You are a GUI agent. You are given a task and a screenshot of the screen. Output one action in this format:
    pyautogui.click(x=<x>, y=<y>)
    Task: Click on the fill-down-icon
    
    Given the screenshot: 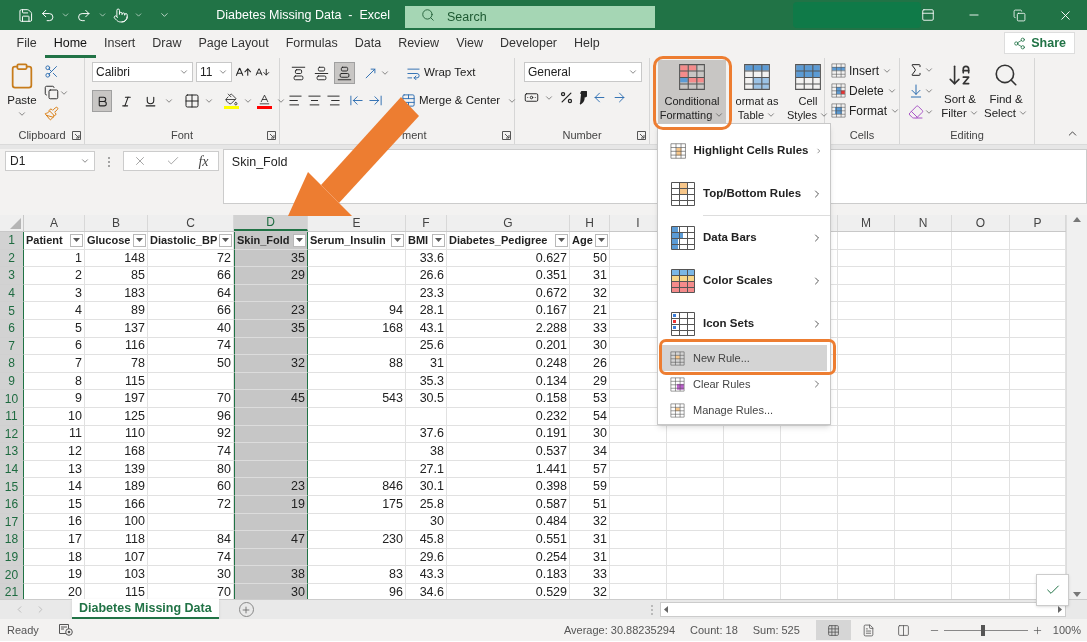 What is the action you would take?
    pyautogui.click(x=916, y=91)
    